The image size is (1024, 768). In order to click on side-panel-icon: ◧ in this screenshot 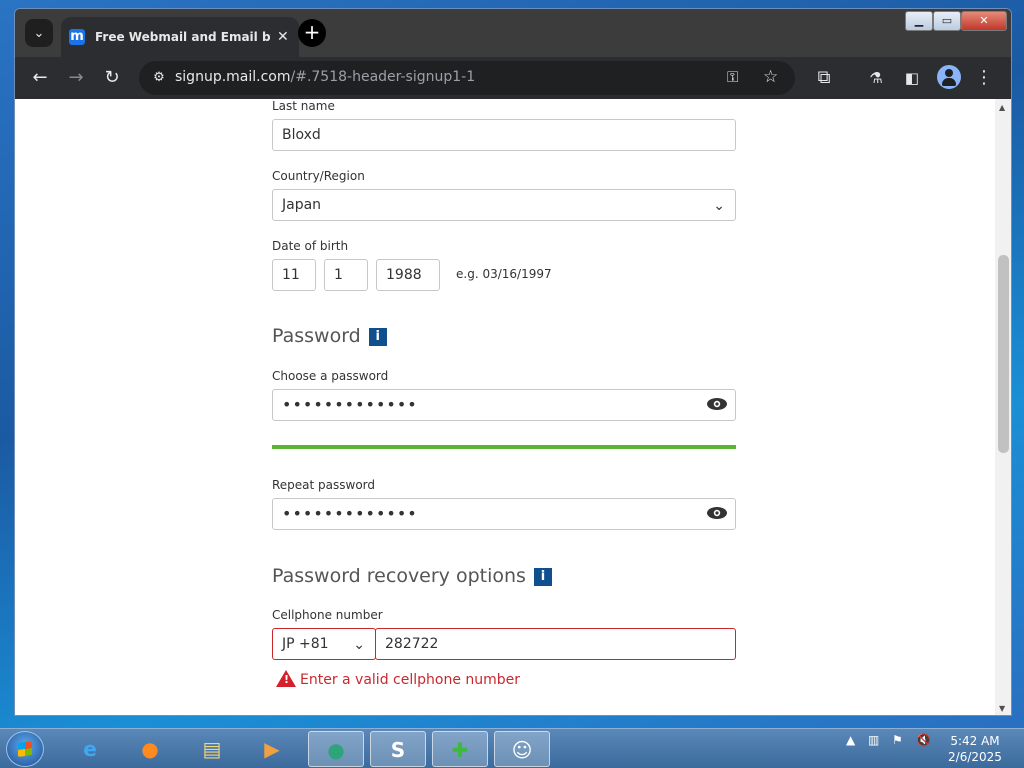, I will do `click(912, 78)`.